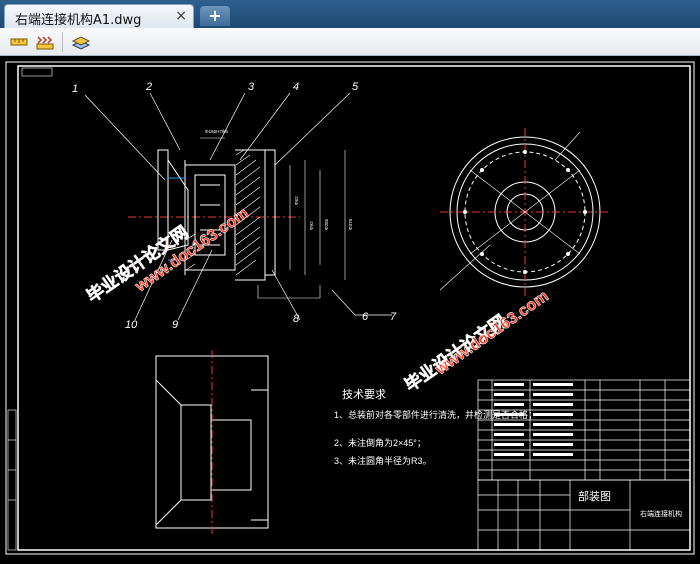 The width and height of the screenshot is (700, 564). I want to click on tech-requirement-line: 2、未注倒角为2×45°；, so click(380, 442).